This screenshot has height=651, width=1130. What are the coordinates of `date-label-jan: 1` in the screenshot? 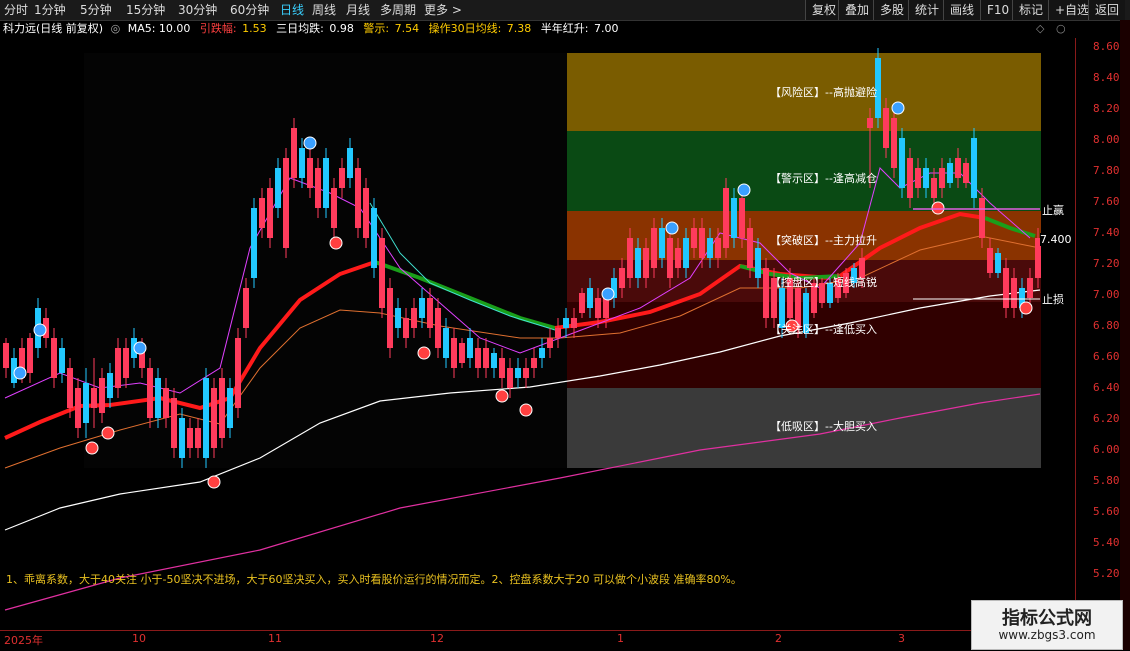 It's located at (620, 638).